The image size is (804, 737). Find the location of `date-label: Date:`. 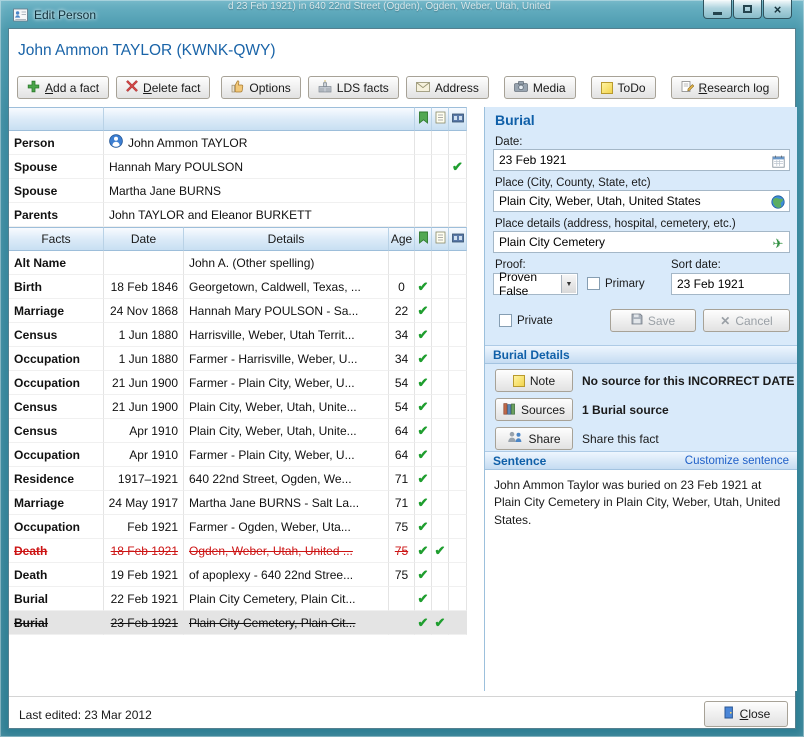

date-label: Date: is located at coordinates (509, 142).